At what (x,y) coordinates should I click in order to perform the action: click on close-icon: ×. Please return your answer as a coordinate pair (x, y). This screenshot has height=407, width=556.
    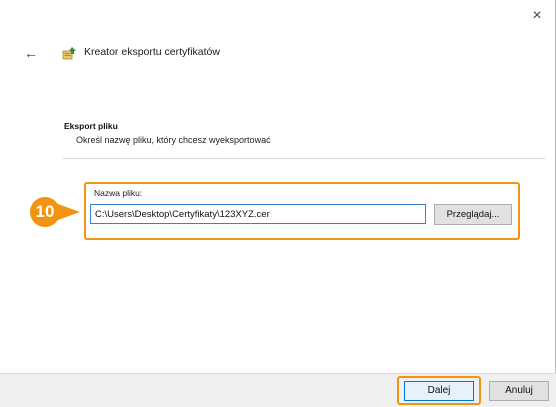
    Looking at the image, I should click on (537, 16).